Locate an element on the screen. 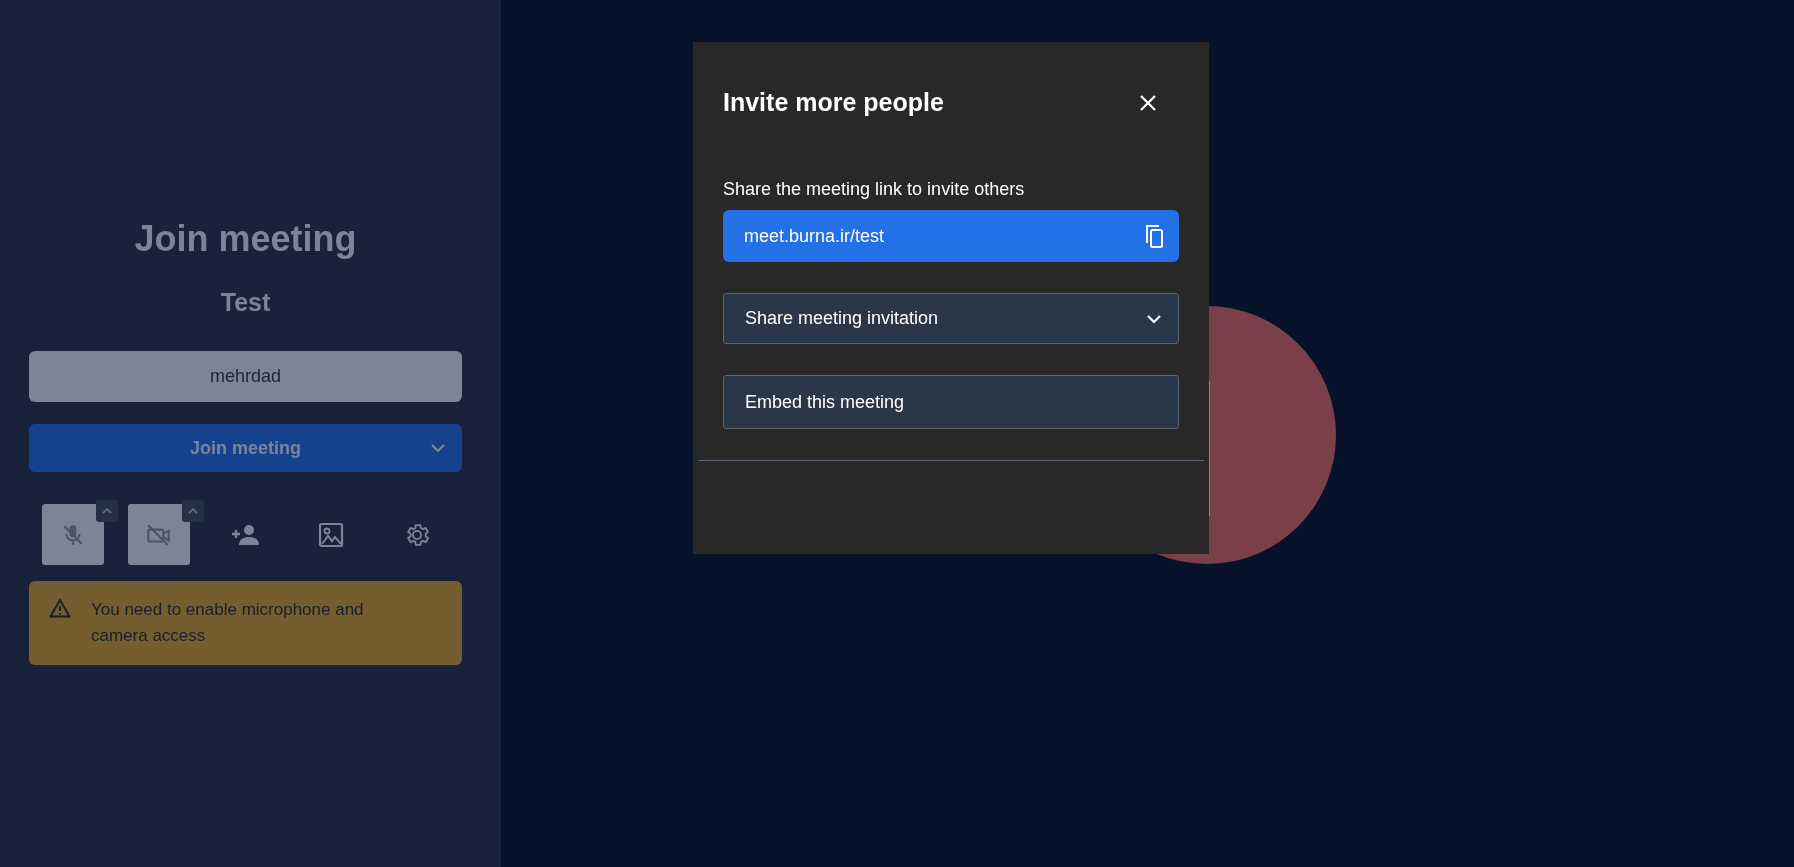 The image size is (1794, 867). name-field: mehrdad is located at coordinates (245, 376).